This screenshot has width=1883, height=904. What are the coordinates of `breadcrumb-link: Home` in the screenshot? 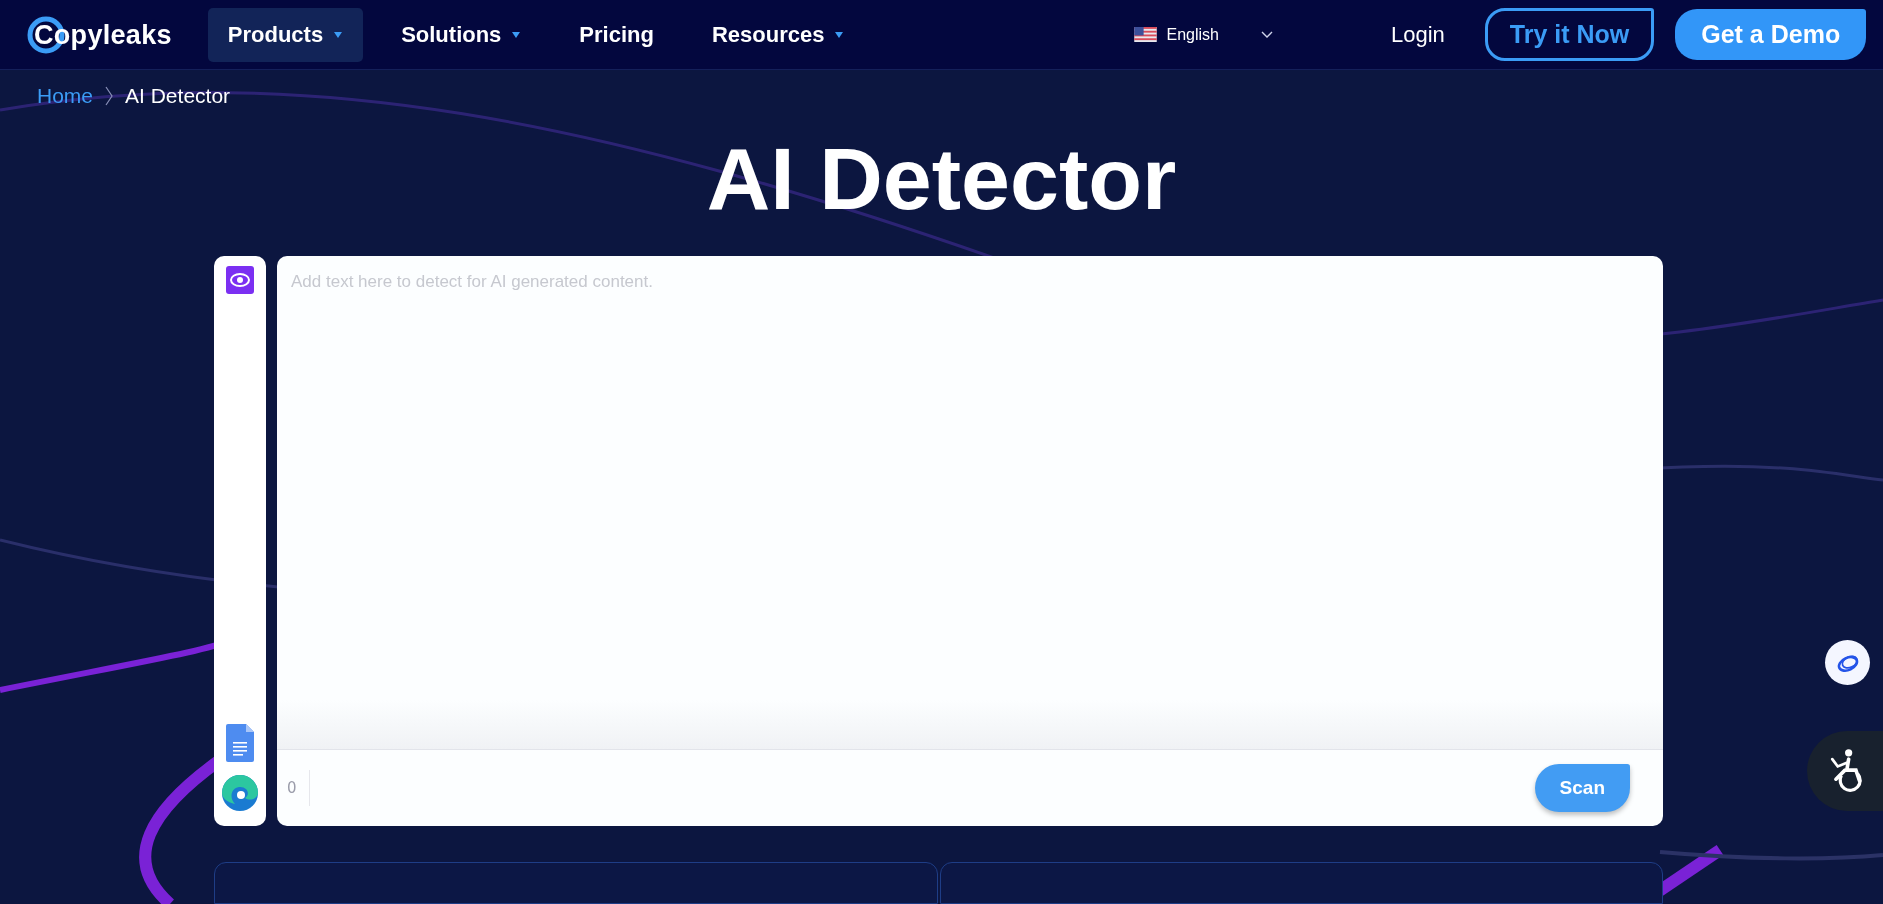 It's located at (65, 96).